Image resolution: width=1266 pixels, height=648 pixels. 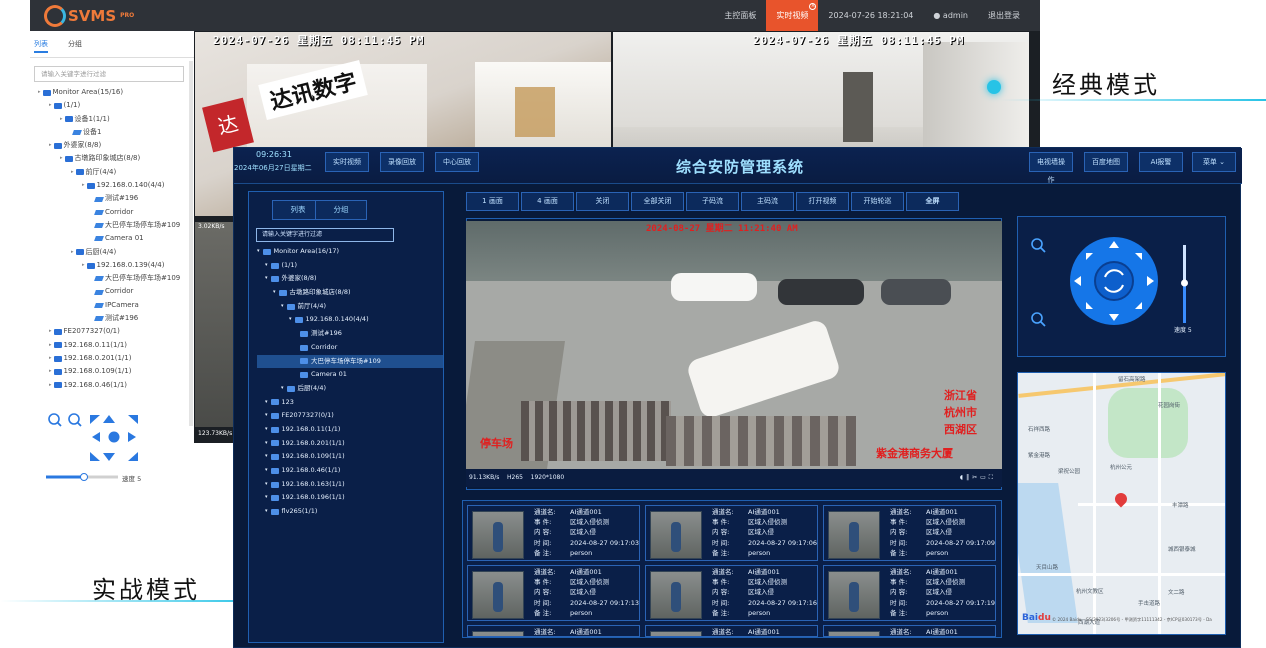 What do you see at coordinates (1161, 162) in the screenshot?
I see `btn-ai-alarm: AI报警` at bounding box center [1161, 162].